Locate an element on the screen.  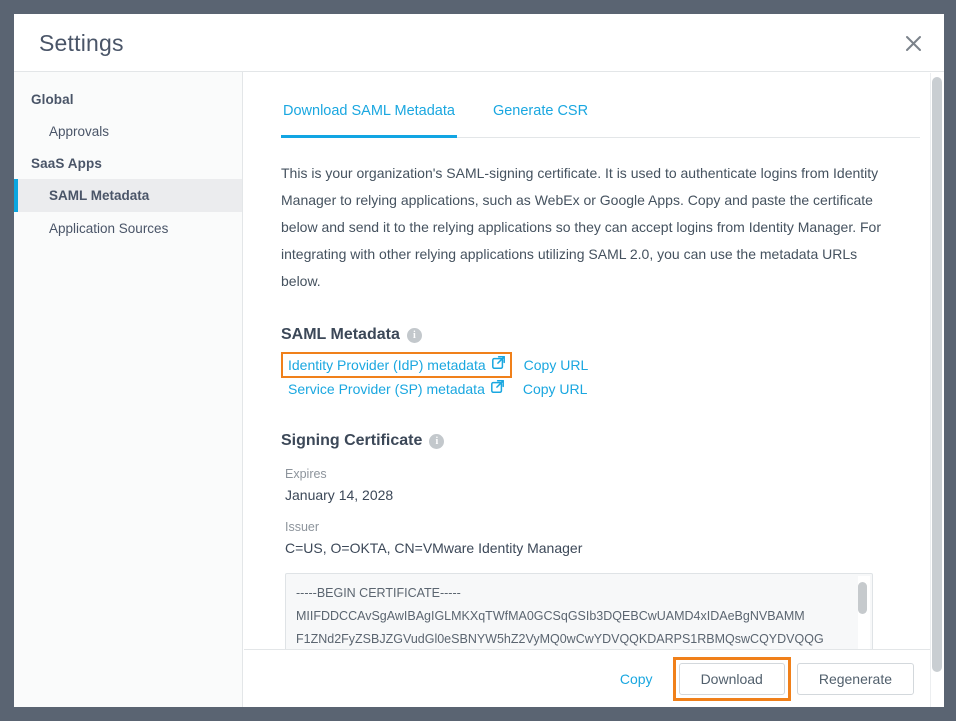
close-icon is located at coordinates (913, 43).